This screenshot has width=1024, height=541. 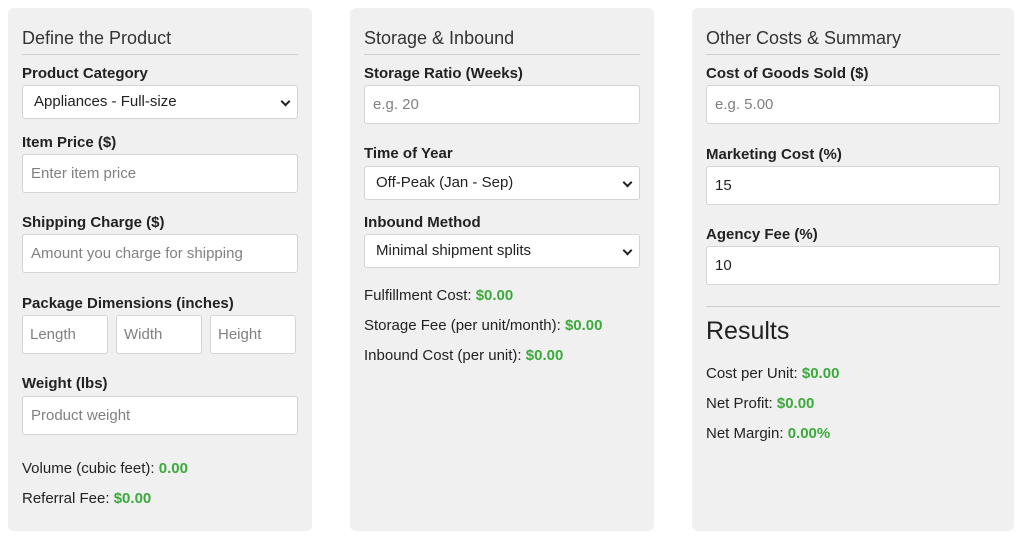 I want to click on agency-fee-label: Agency Fee (%), so click(x=762, y=234).